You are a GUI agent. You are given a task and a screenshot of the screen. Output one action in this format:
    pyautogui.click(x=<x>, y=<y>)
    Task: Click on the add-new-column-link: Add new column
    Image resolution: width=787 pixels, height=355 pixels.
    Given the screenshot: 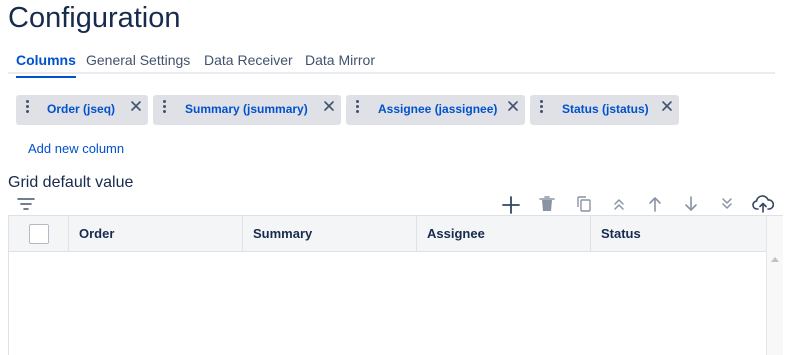 What is the action you would take?
    pyautogui.click(x=76, y=149)
    